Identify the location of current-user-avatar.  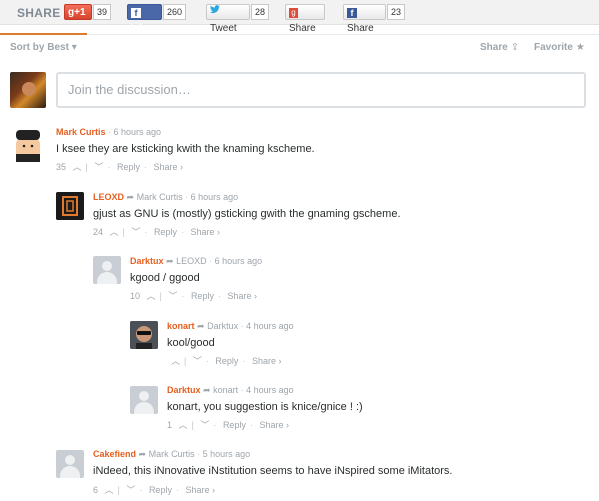
(28, 90).